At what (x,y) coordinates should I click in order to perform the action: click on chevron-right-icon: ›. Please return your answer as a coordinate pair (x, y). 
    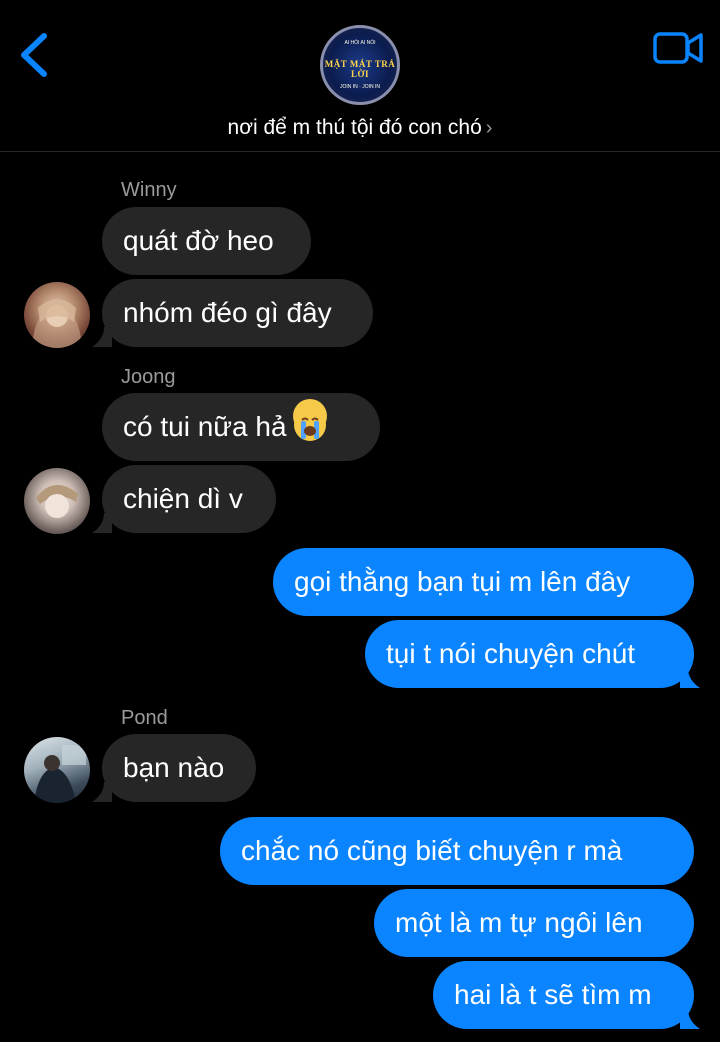
    Looking at the image, I should click on (489, 128).